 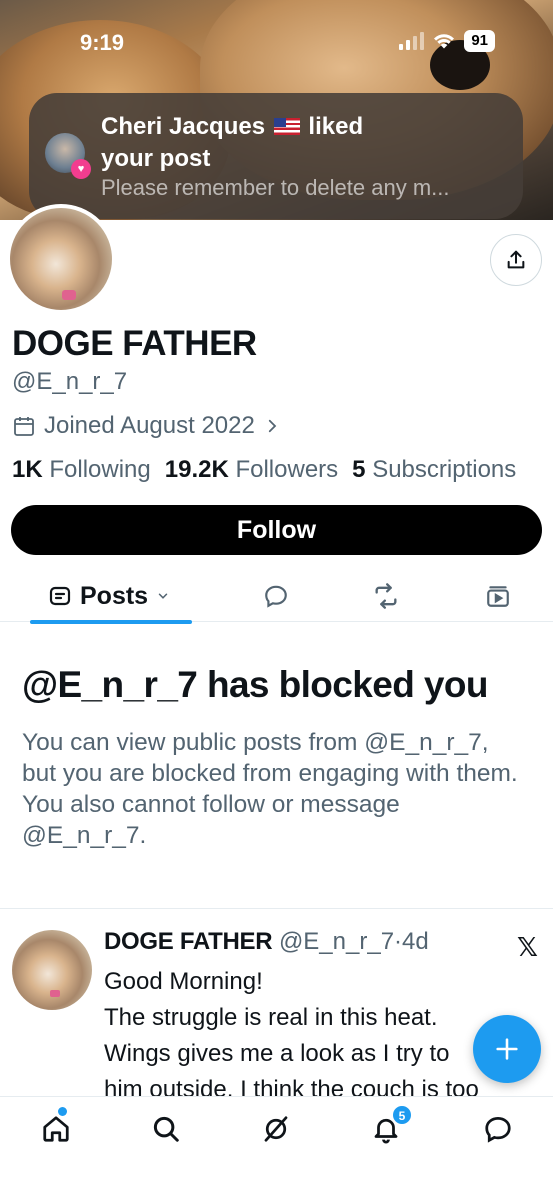 What do you see at coordinates (52, 970) in the screenshot?
I see `post-avatar` at bounding box center [52, 970].